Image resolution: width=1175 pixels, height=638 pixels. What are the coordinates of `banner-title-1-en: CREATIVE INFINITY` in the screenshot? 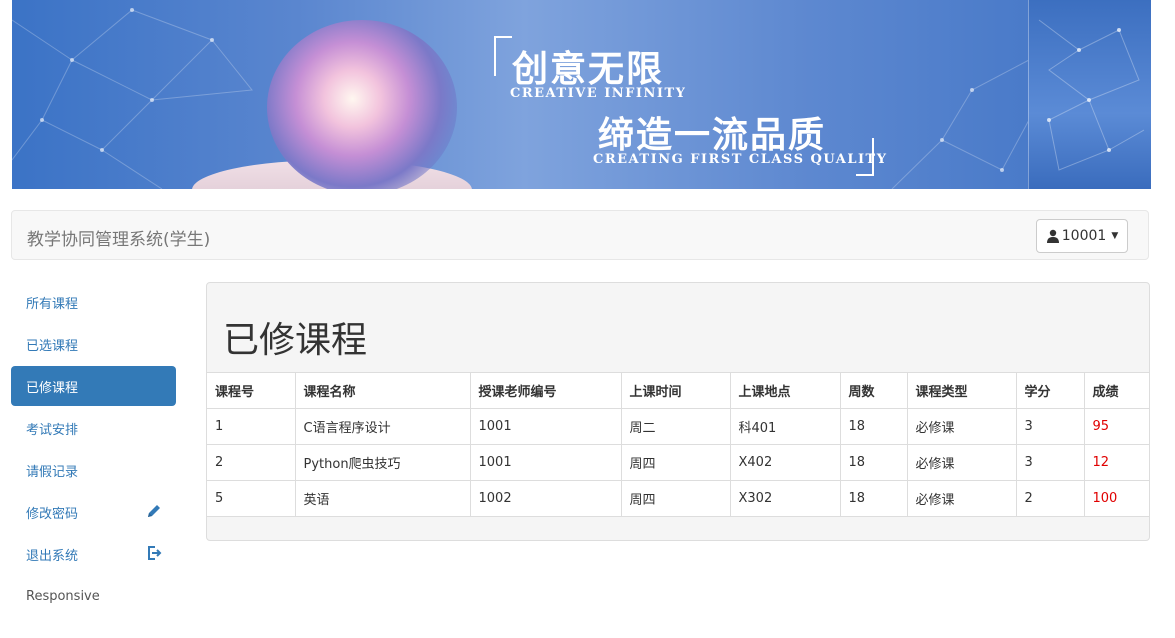 It's located at (598, 93).